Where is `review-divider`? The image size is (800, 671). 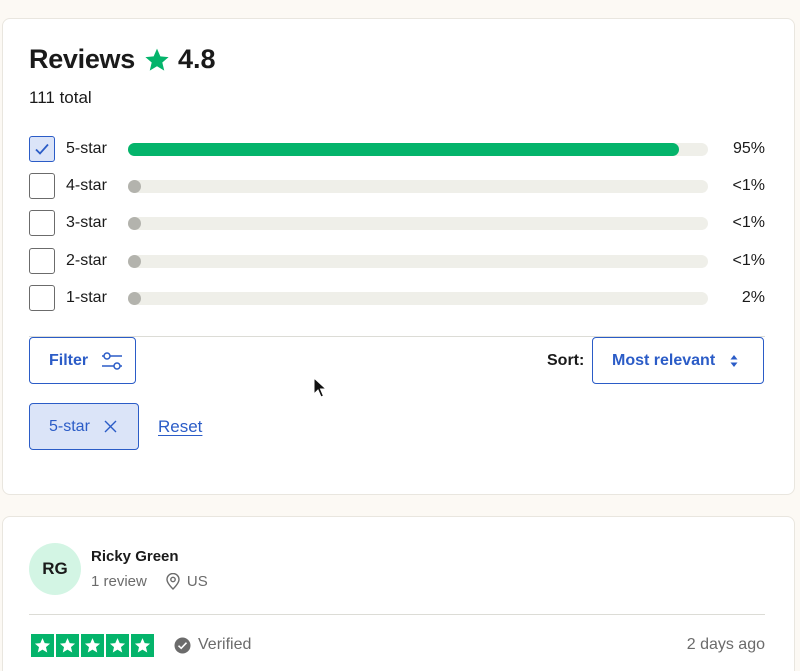 review-divider is located at coordinates (397, 614).